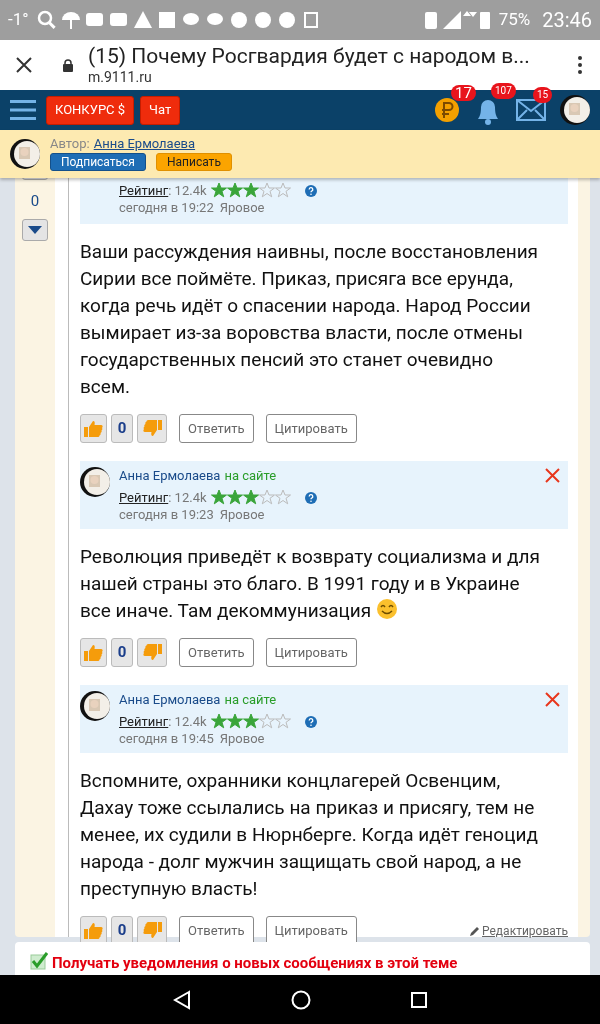 This screenshot has height=1024, width=600. What do you see at coordinates (463, 93) in the screenshot?
I see `count-badge: 17` at bounding box center [463, 93].